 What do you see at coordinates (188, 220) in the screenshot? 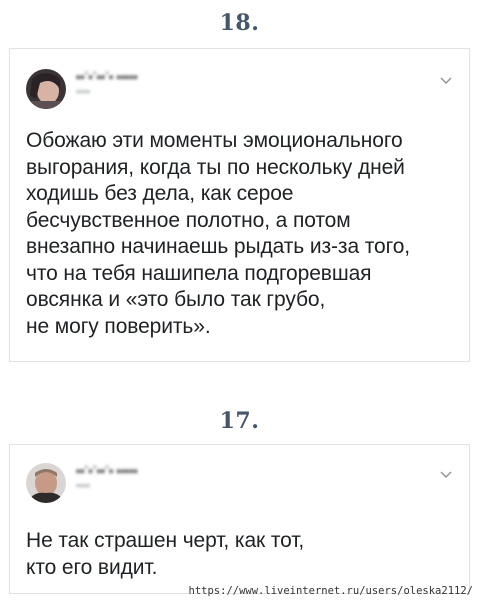
I see `tweet-text-line: бесчувственное полотно, а потом` at bounding box center [188, 220].